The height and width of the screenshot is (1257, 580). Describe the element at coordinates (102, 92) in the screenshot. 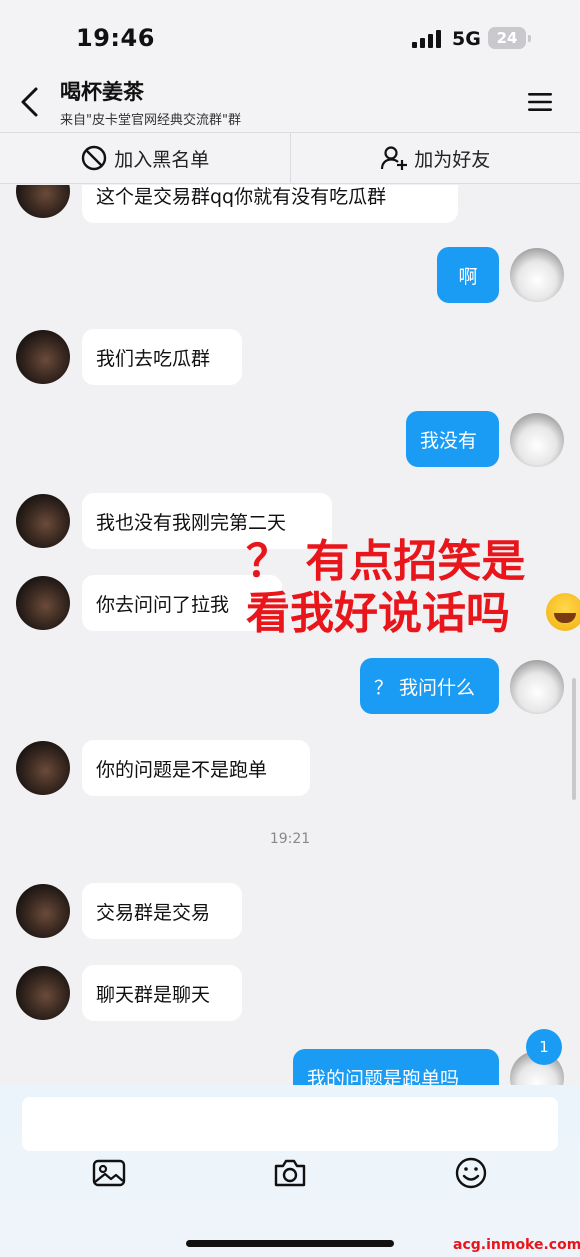

I see `chat-title: 喝杯姜茶` at that location.